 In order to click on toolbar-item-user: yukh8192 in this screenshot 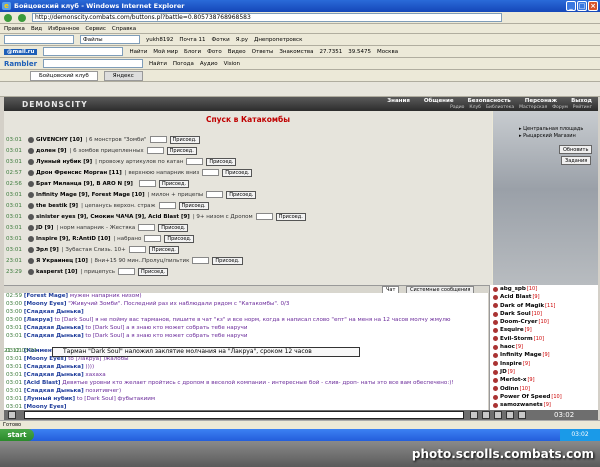, I will do `click(159, 40)`.